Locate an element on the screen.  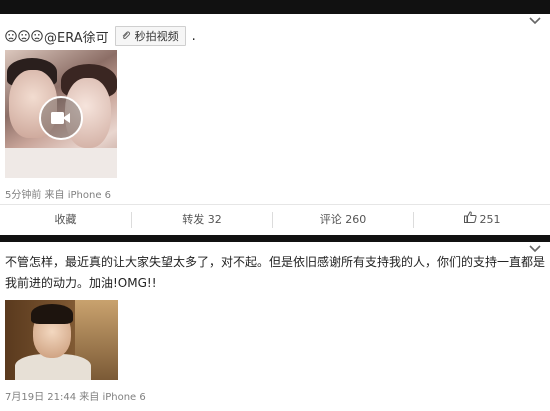
video-thumbnail is located at coordinates (61, 114).